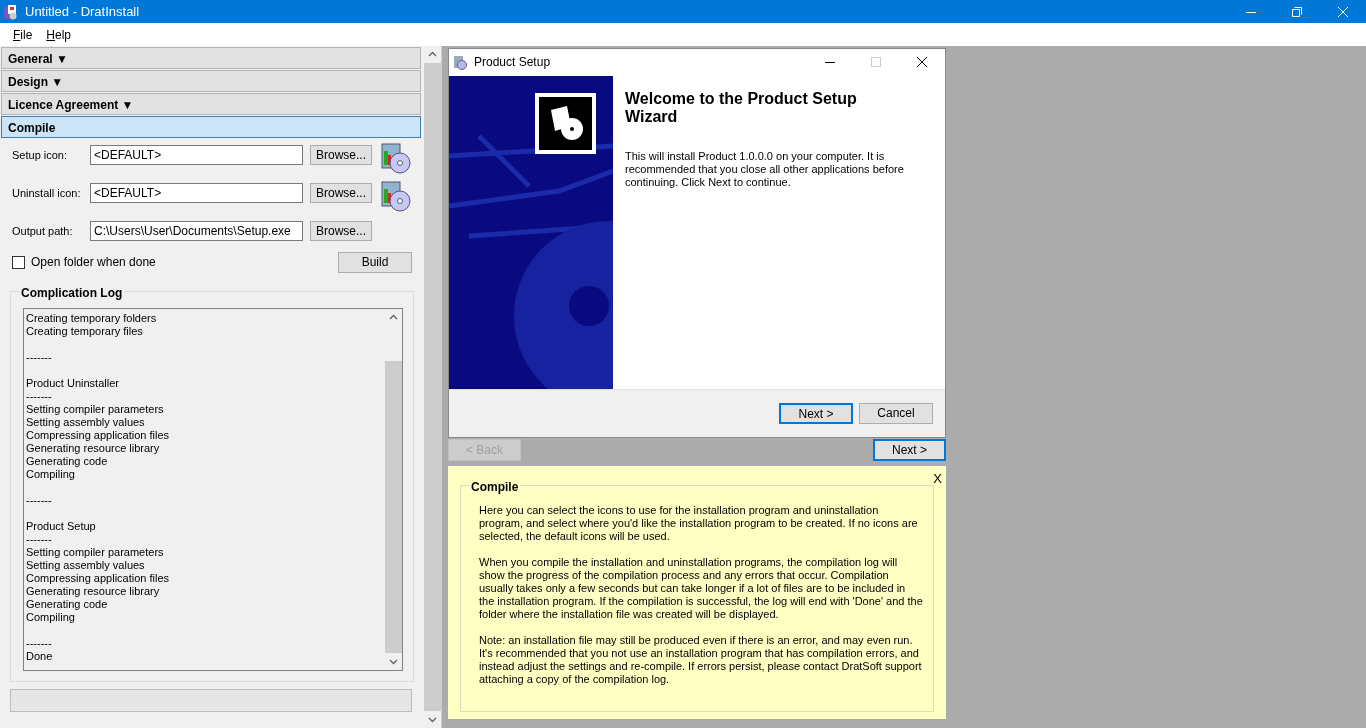  I want to click on nav-button: Next >, so click(909, 450).